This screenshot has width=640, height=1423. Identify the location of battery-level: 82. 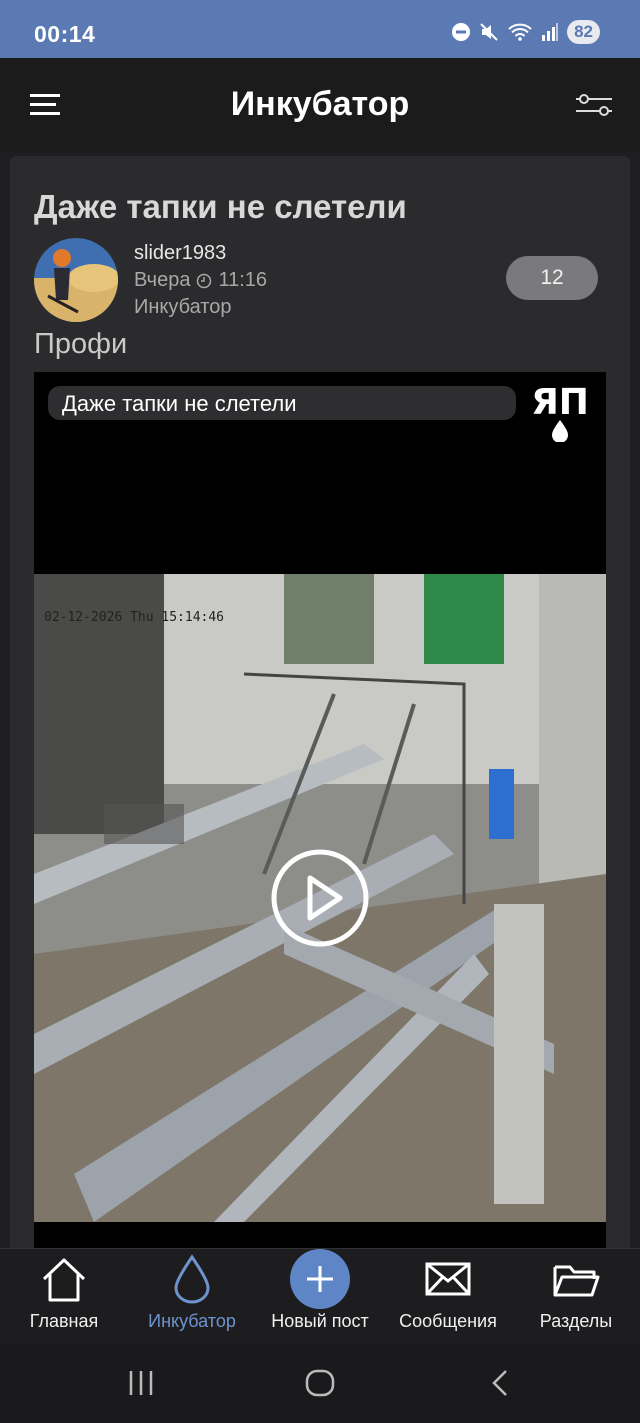
(583, 32).